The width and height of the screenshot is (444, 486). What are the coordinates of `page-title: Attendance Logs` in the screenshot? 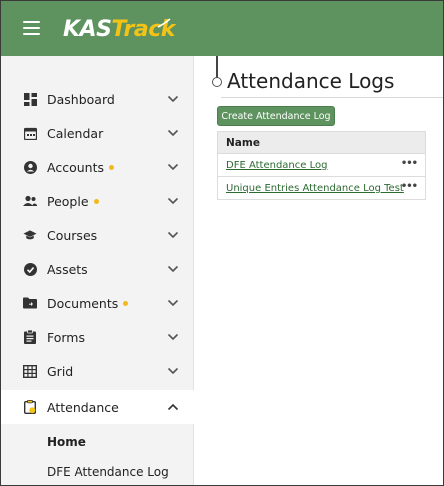 It's located at (311, 81).